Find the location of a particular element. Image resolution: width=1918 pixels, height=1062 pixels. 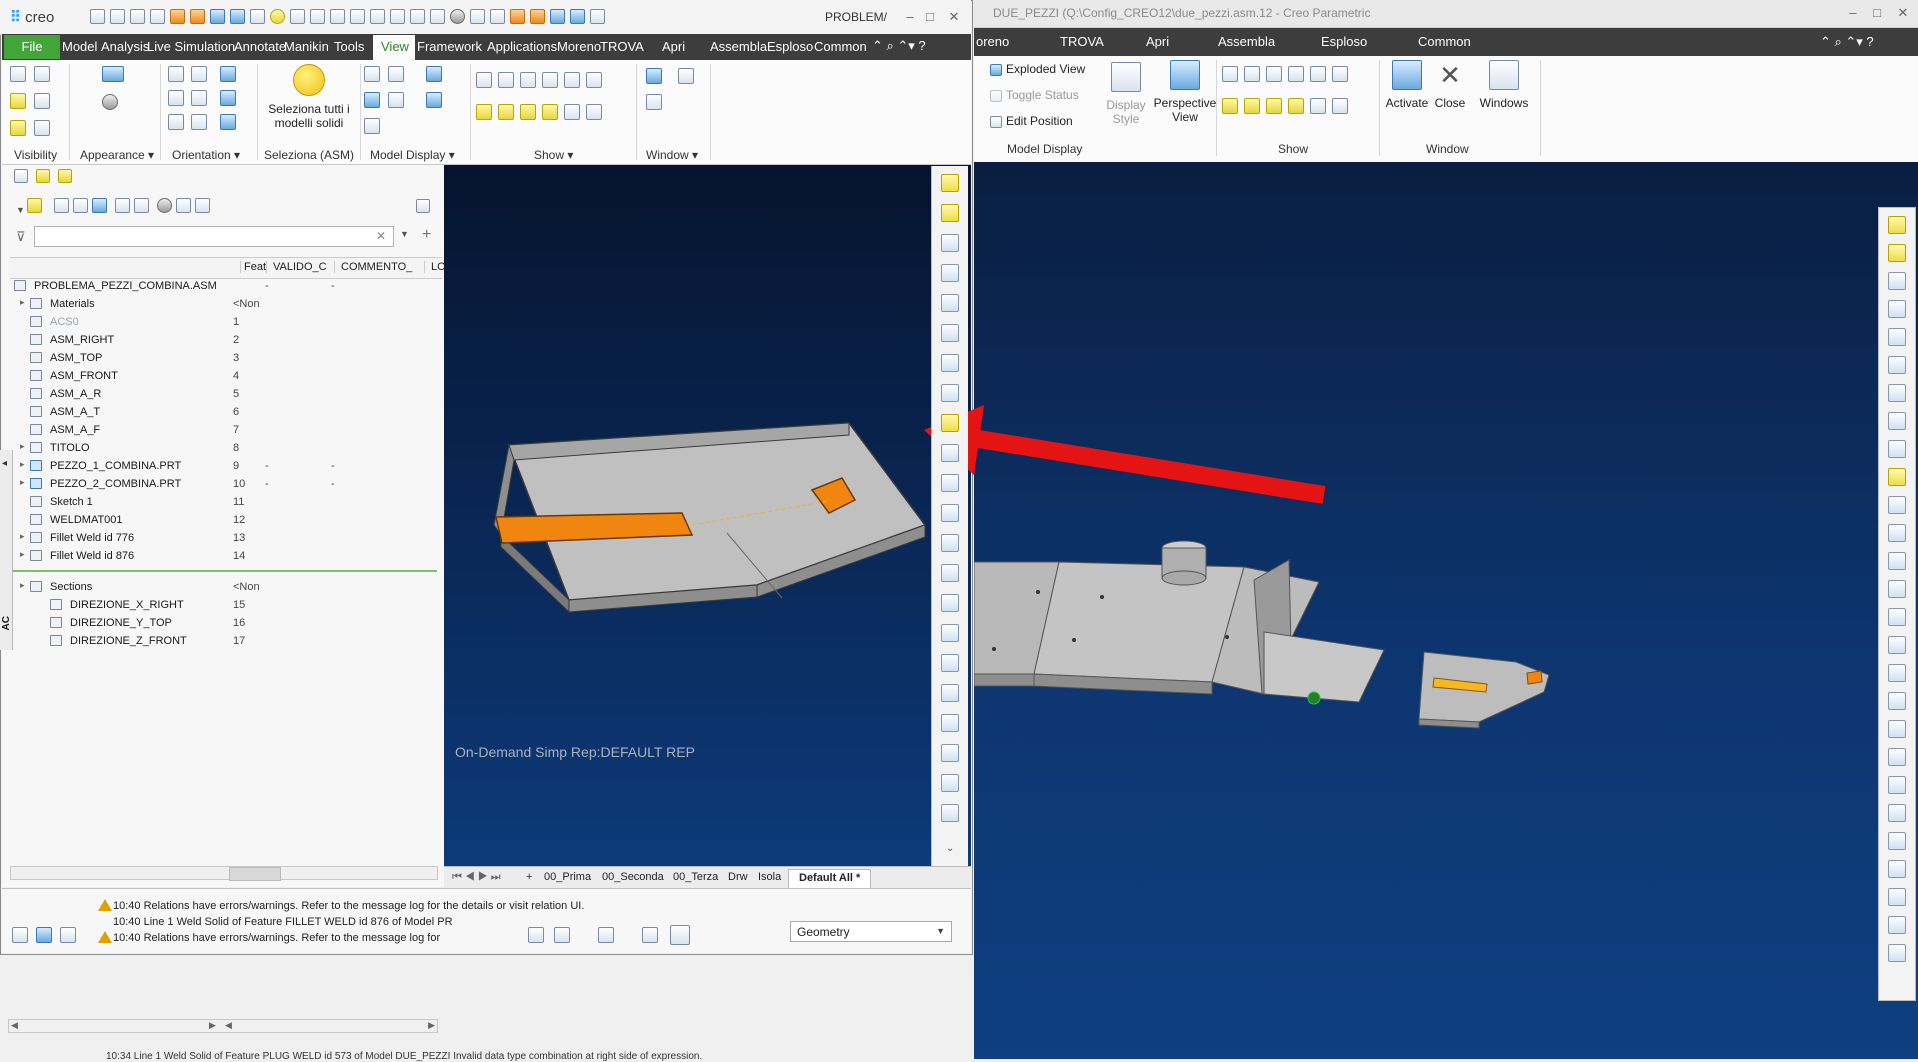

bg-show-group-label: Show is located at coordinates (1293, 149).